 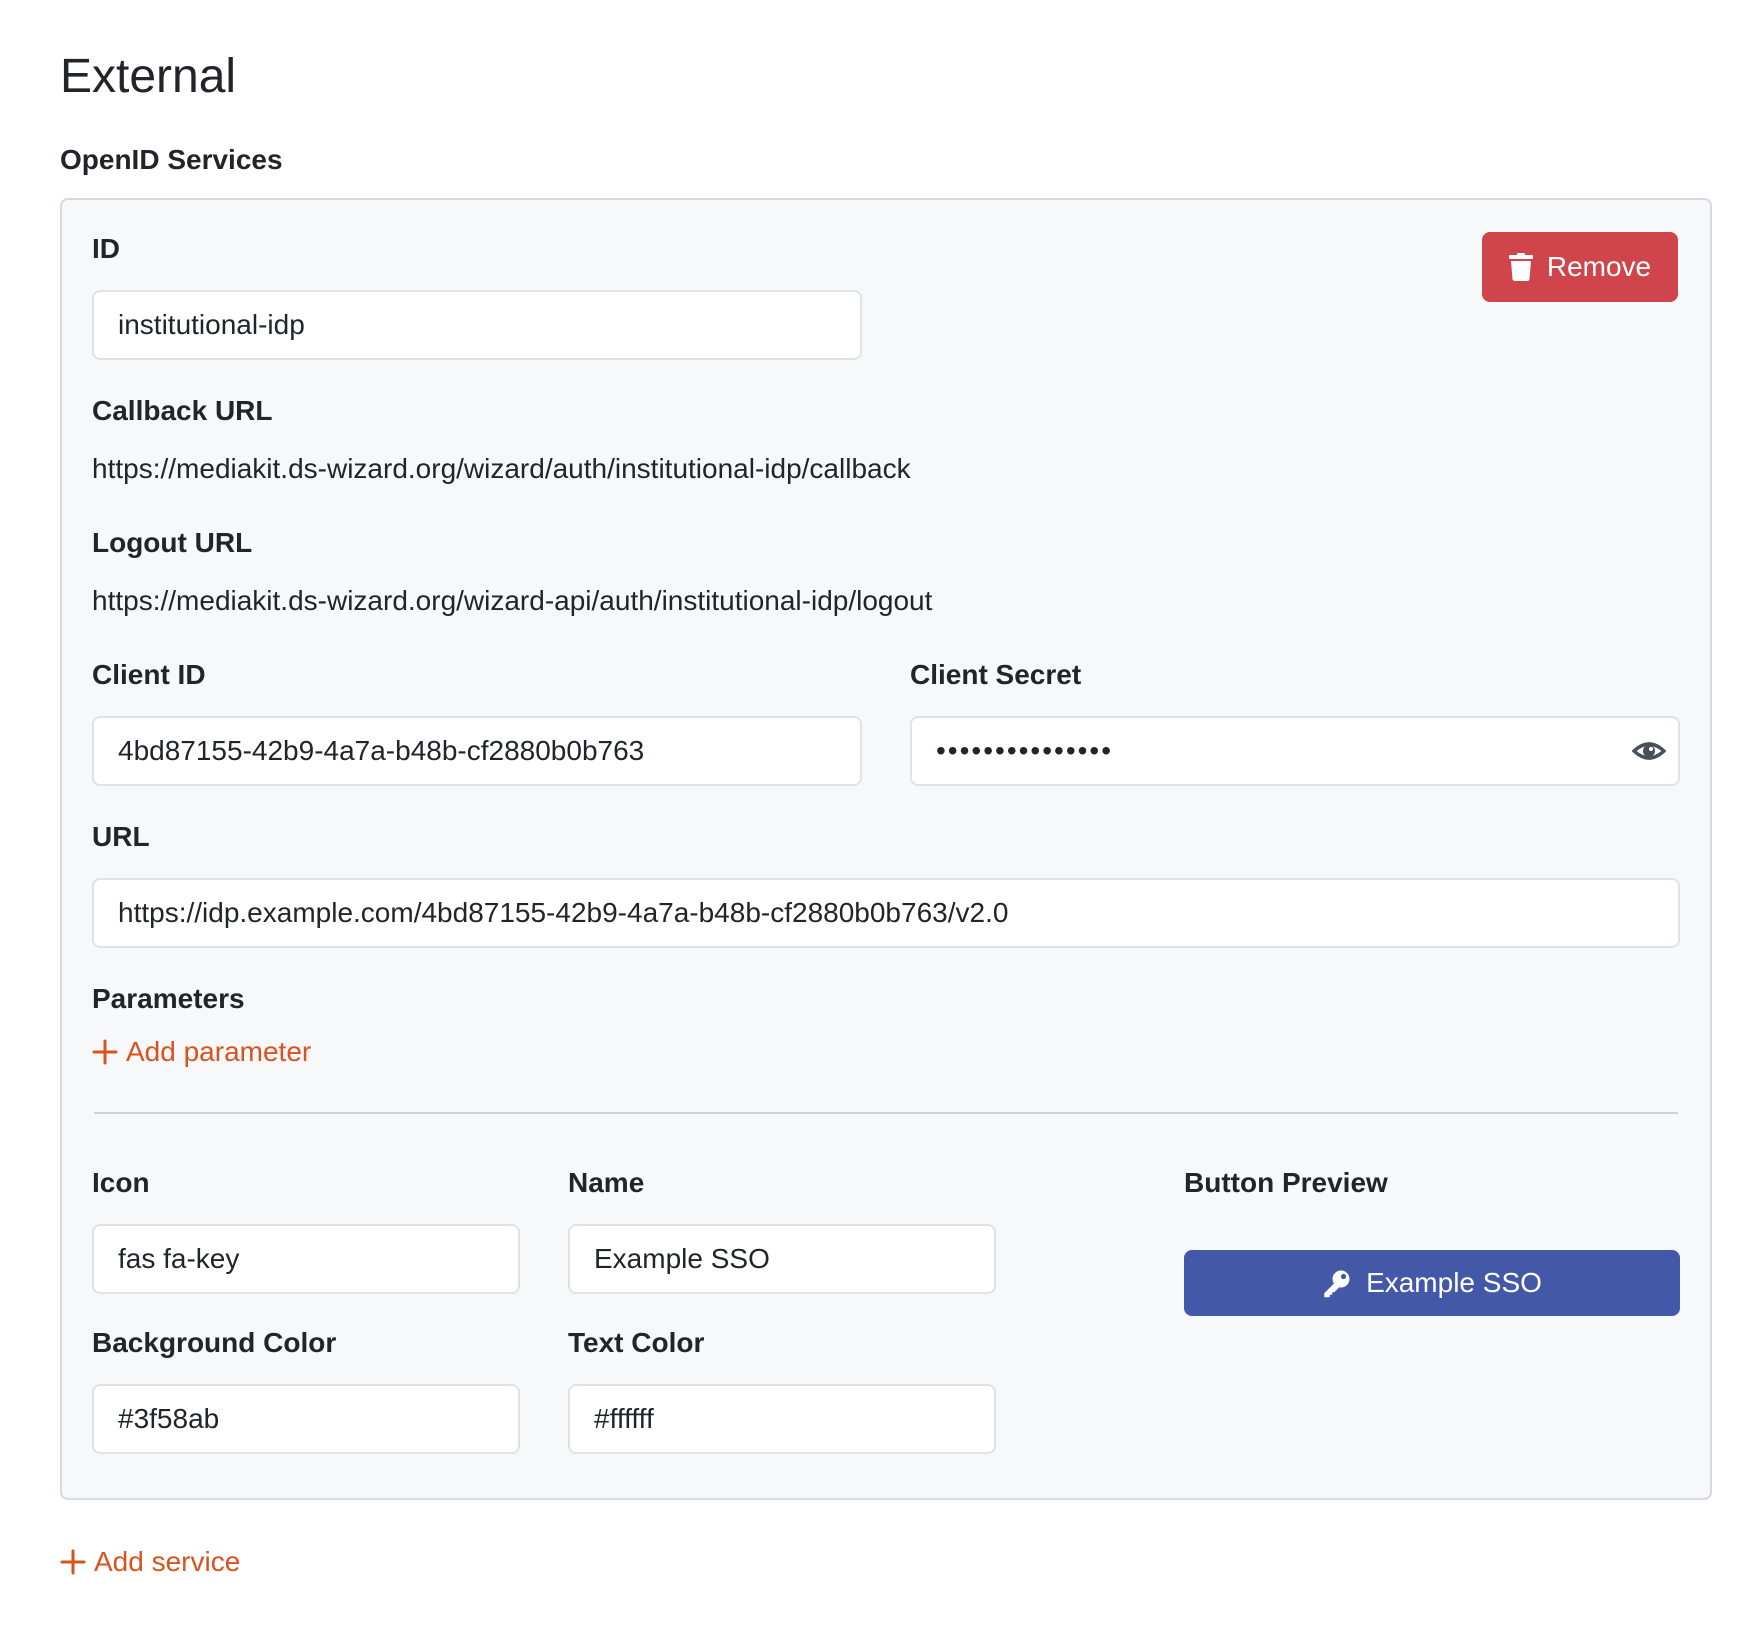 What do you see at coordinates (172, 542) in the screenshot?
I see `logout-url-label: Logout URL` at bounding box center [172, 542].